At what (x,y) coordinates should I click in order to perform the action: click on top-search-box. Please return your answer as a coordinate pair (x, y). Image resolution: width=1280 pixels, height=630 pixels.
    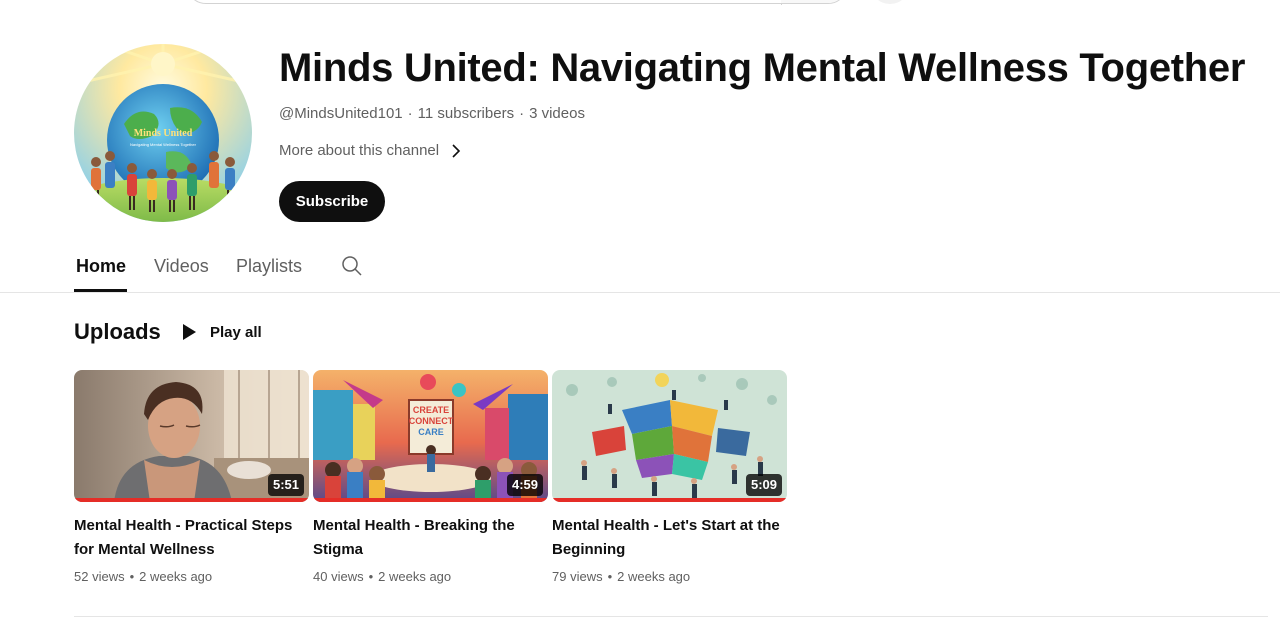
    Looking at the image, I should click on (517, 2).